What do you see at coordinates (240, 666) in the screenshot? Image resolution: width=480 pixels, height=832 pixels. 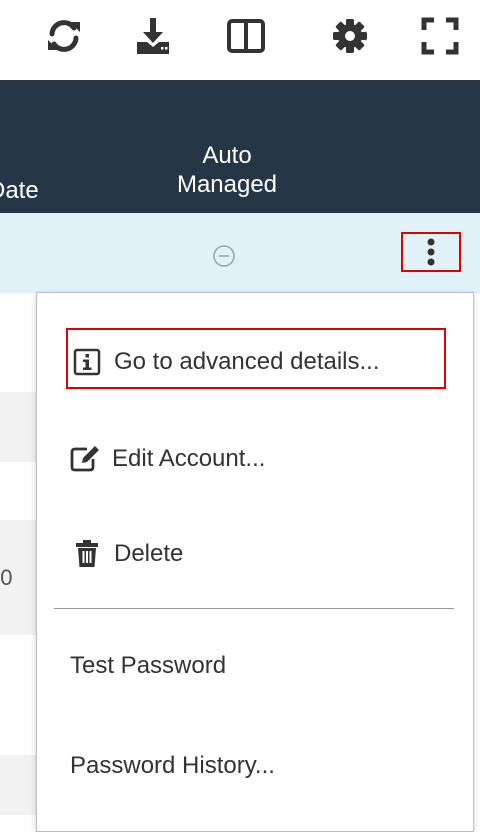 I see `menu-item-test-password: Test Password` at bounding box center [240, 666].